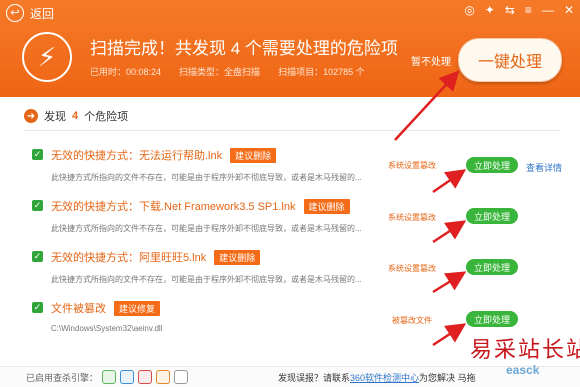 The height and width of the screenshot is (387, 580). I want to click on scan-meta: 已用时：00:08:24 扫描类型：全盘扫描 扫描项目：102785 个, so click(227, 71).